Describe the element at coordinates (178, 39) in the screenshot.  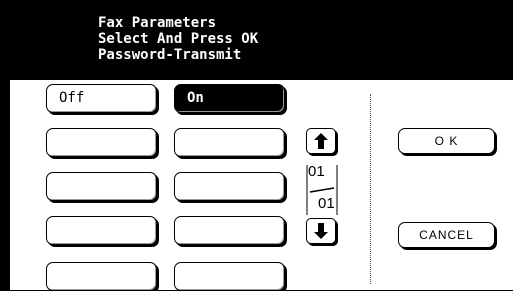
I see `title-line-2: Select And Press OK` at that location.